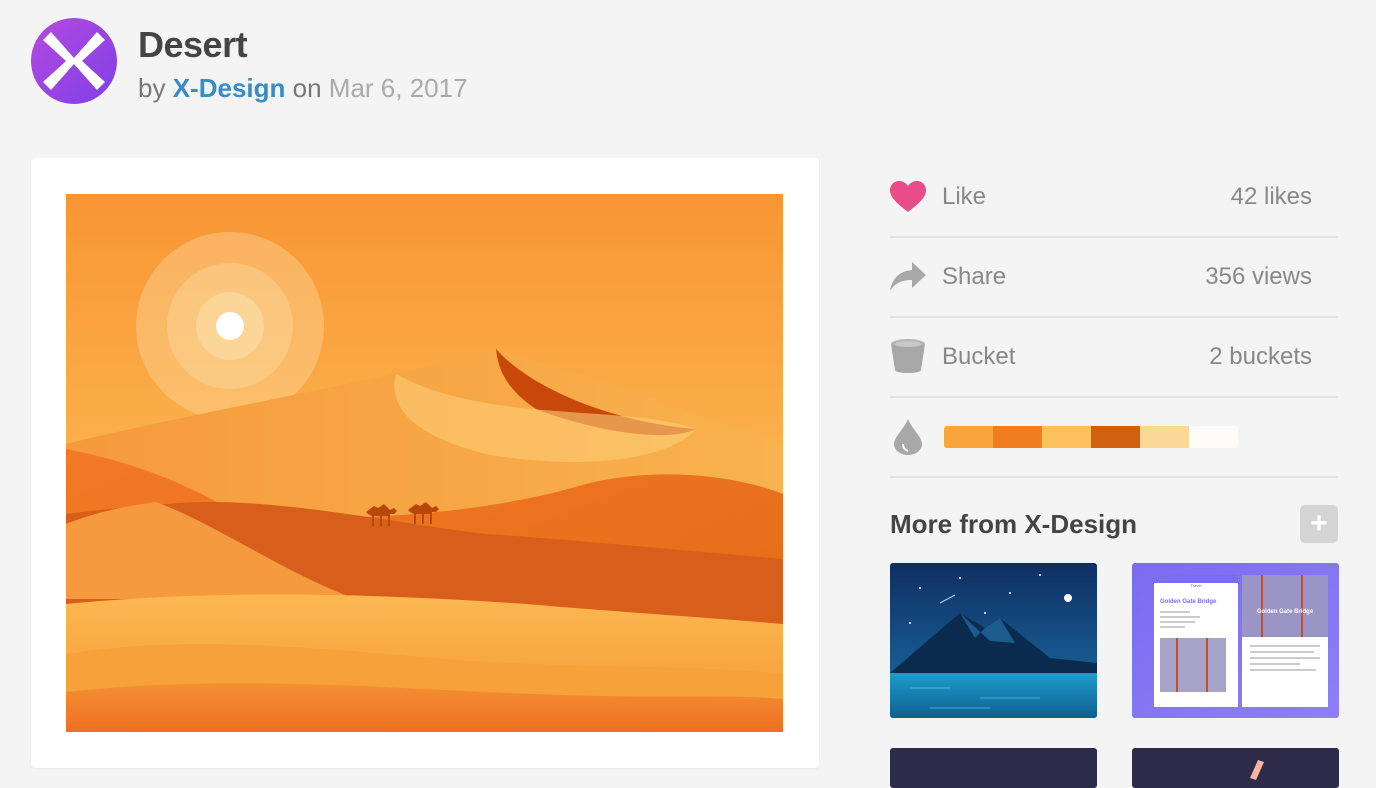 Image resolution: width=1376 pixels, height=788 pixels. I want to click on more-from-header: More from X-Design +, so click(1114, 525).